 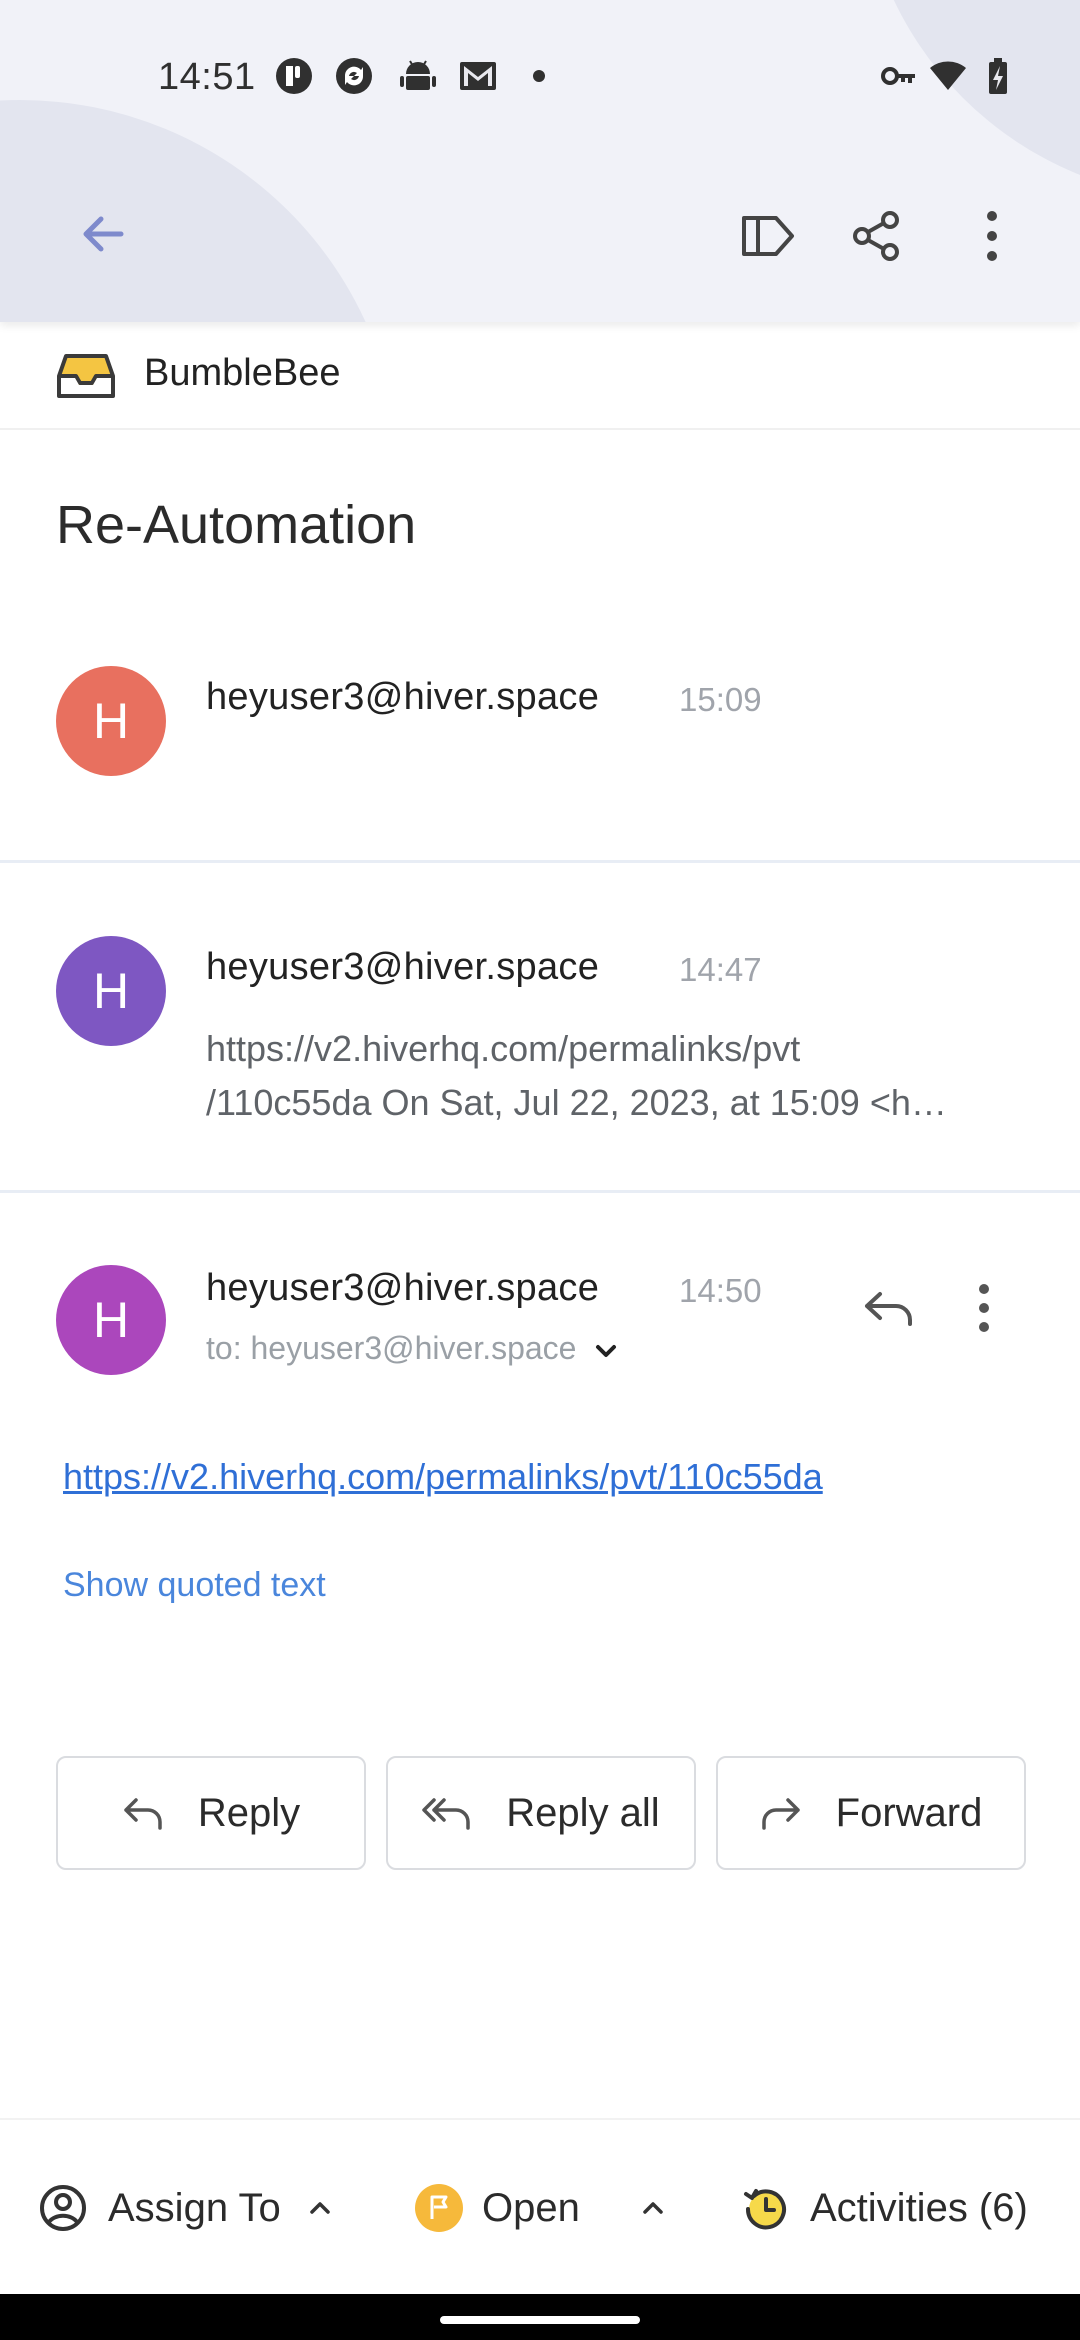 I want to click on reply-message-button, so click(x=888, y=1308).